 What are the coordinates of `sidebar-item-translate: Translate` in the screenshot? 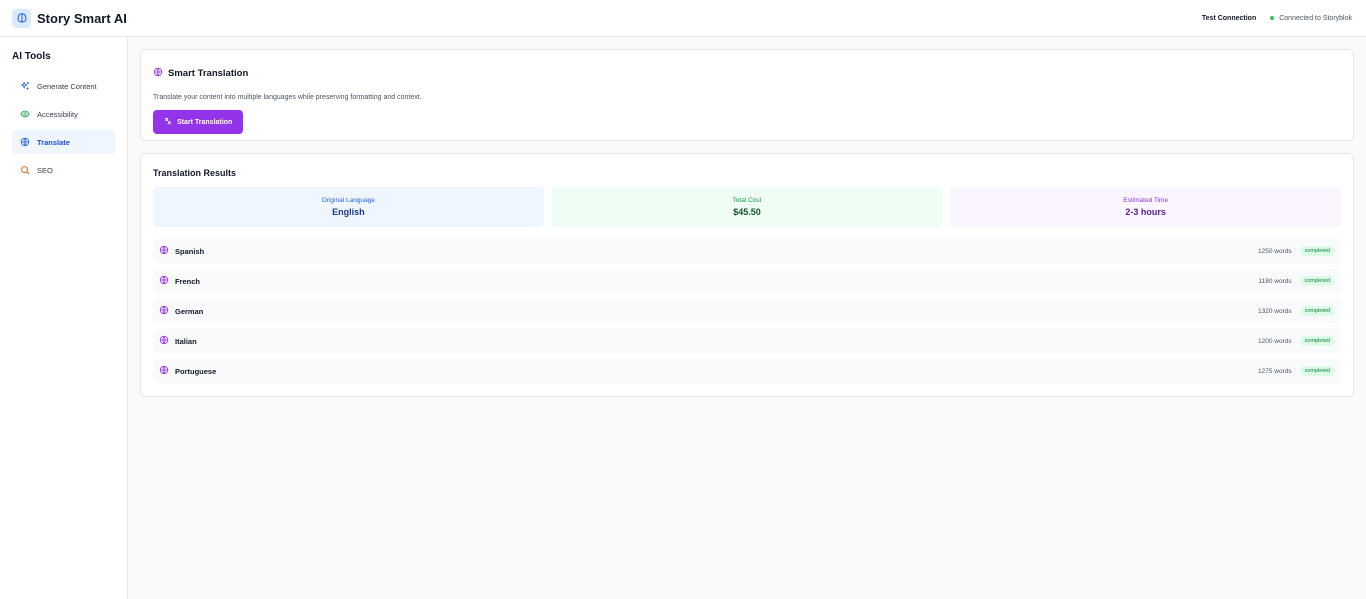 It's located at (63, 142).